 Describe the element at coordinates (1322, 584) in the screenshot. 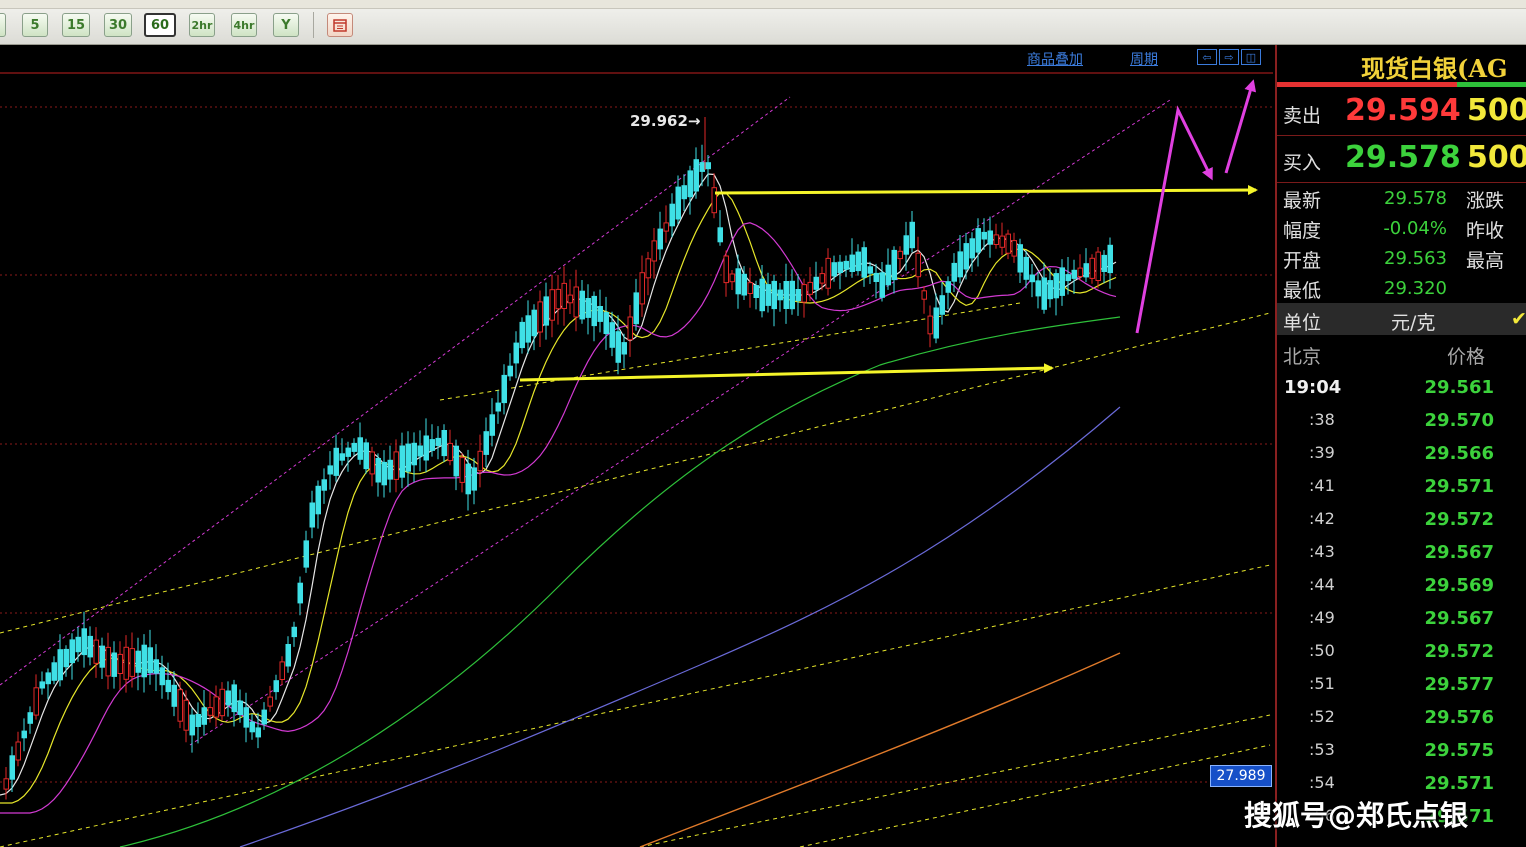

I see `tick-time: :44` at that location.